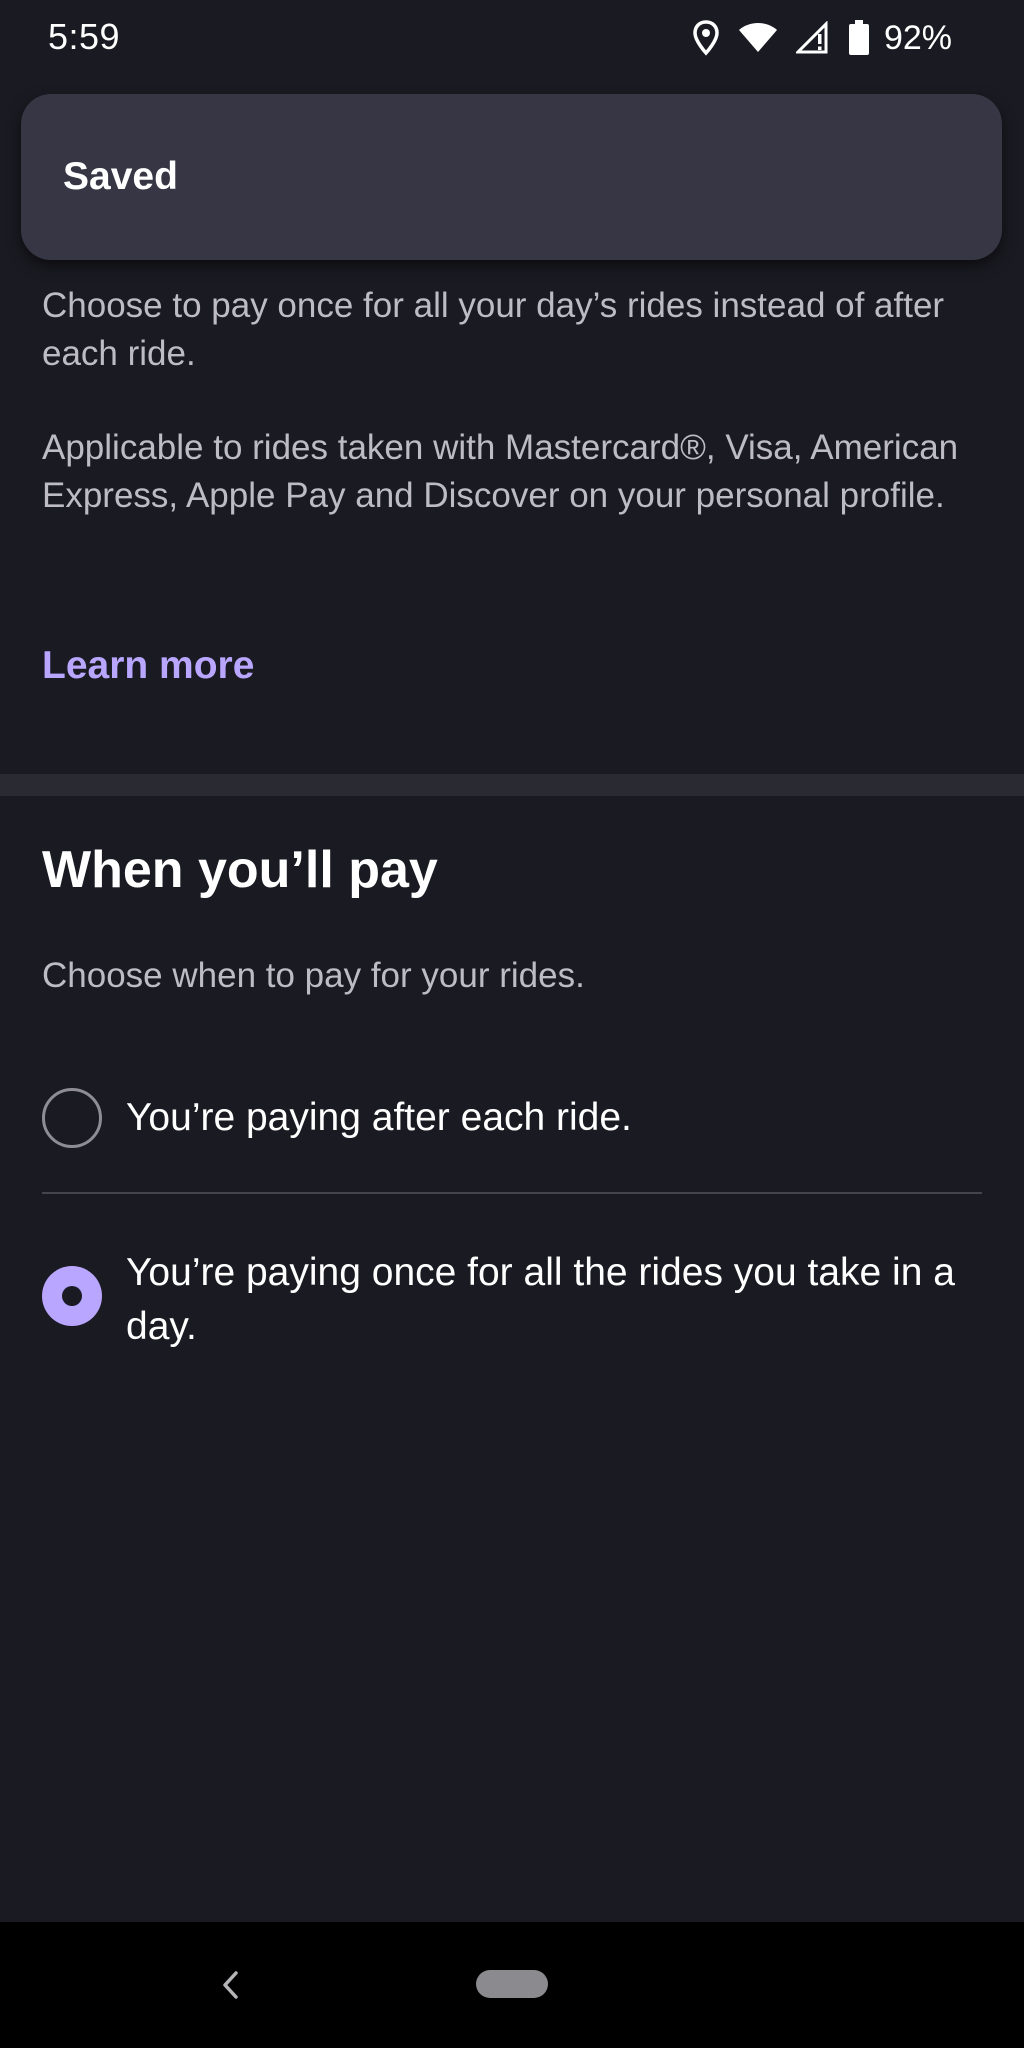 The height and width of the screenshot is (2048, 1024). I want to click on cellular-signal-icon, so click(812, 38).